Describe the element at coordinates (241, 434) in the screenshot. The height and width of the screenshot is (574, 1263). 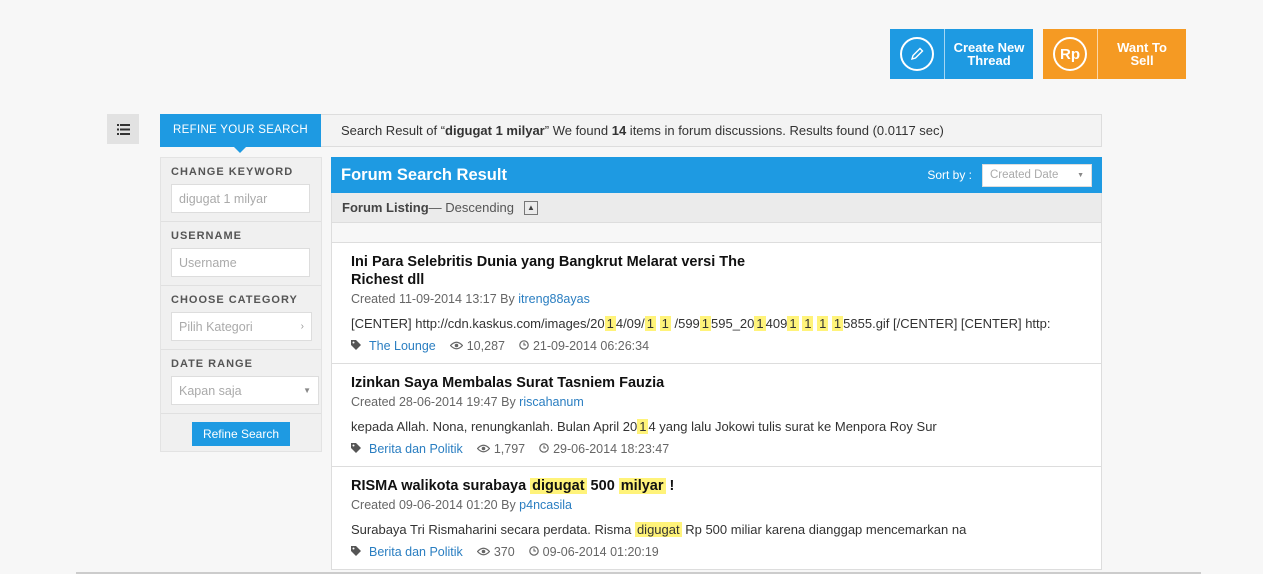
I see `refine-search-button: Refine Search` at that location.